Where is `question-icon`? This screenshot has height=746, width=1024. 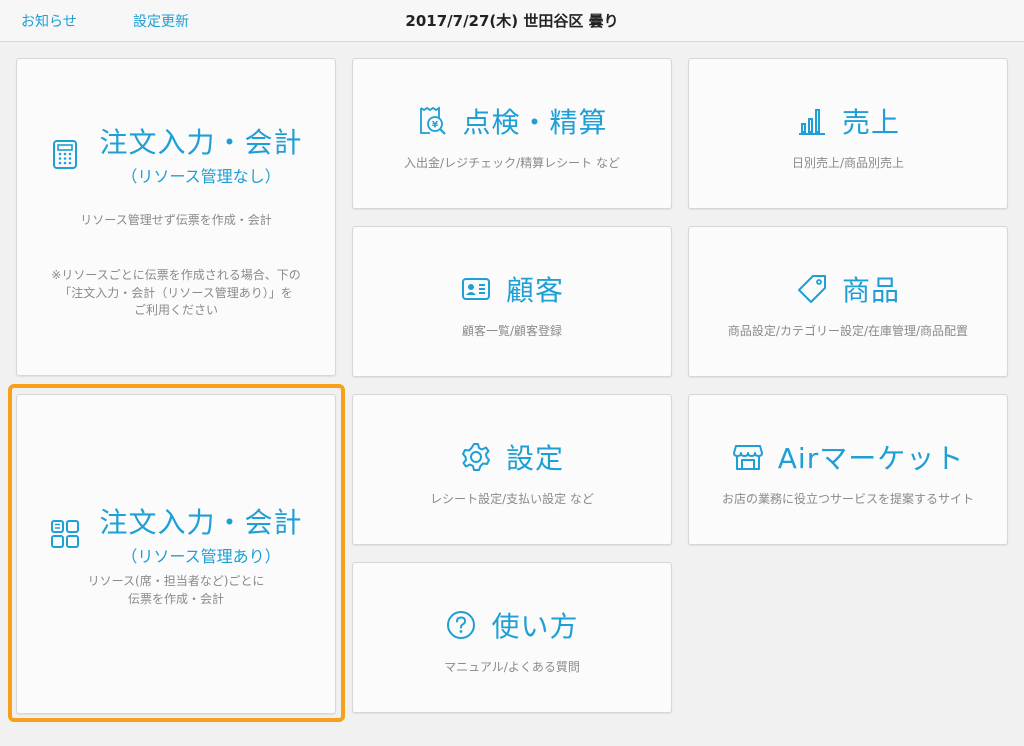
question-icon is located at coordinates (461, 625).